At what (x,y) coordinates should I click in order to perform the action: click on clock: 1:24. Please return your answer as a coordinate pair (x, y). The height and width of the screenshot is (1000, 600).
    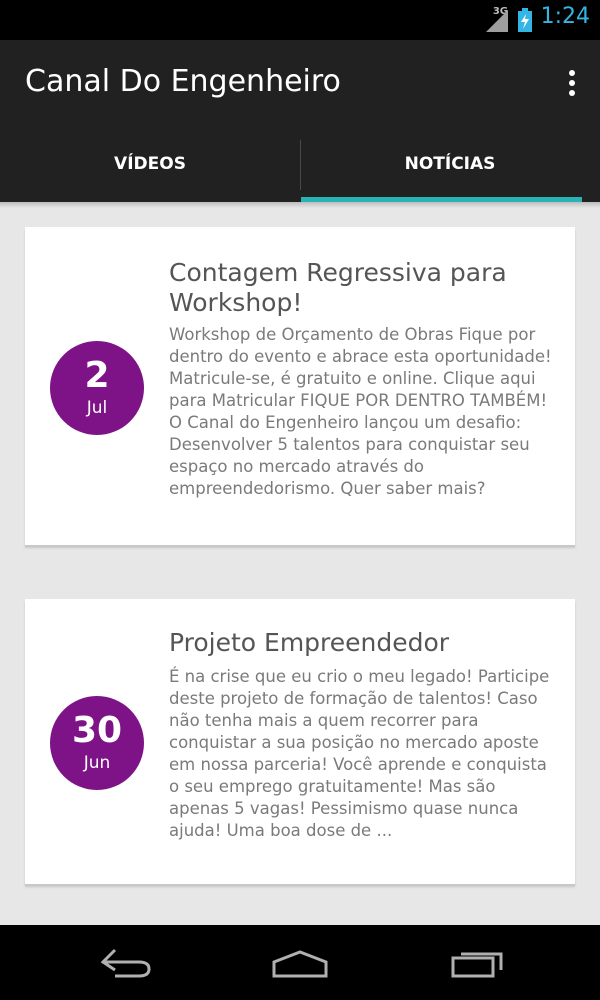
    Looking at the image, I should click on (565, 16).